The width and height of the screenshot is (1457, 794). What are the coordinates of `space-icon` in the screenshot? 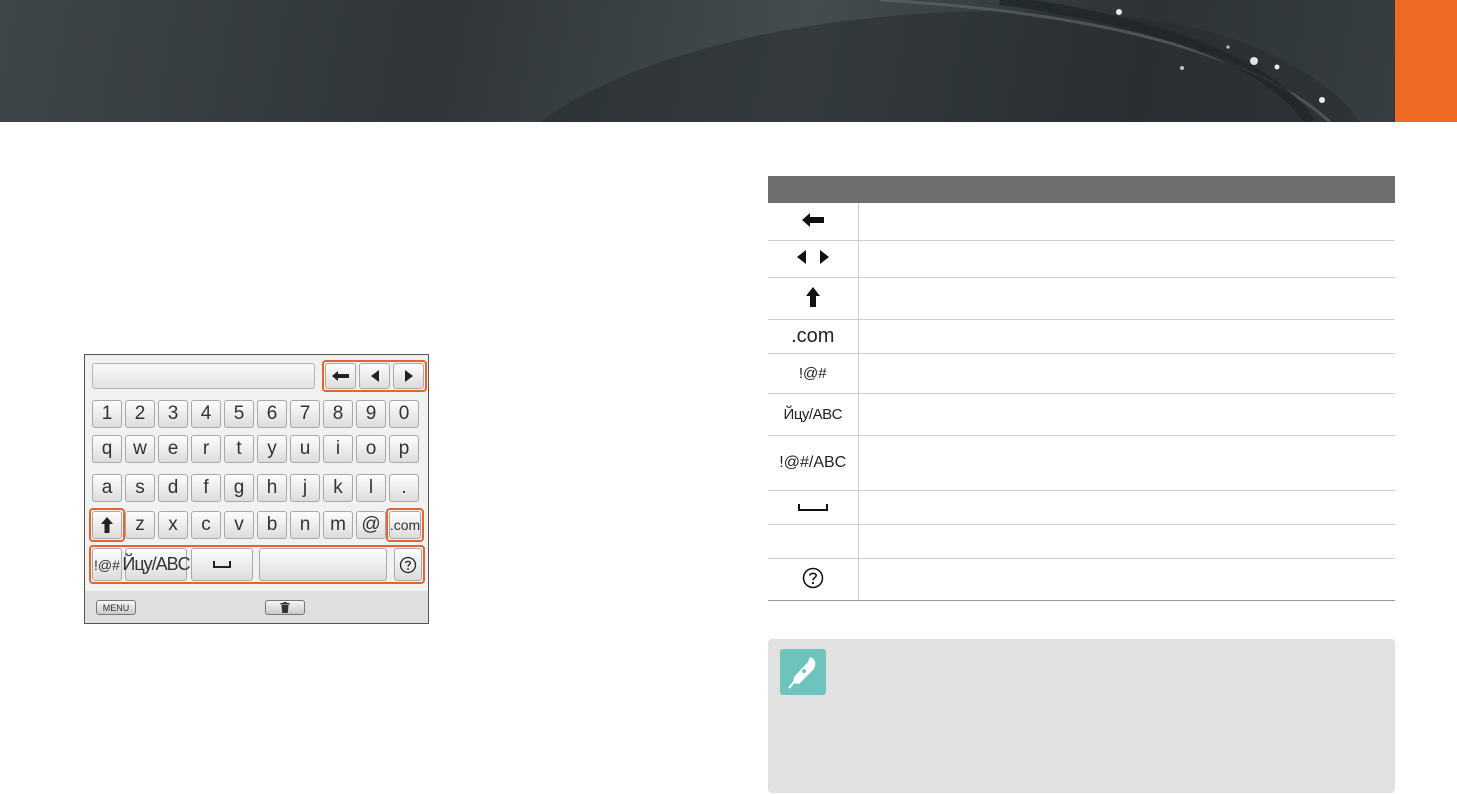 It's located at (222, 564).